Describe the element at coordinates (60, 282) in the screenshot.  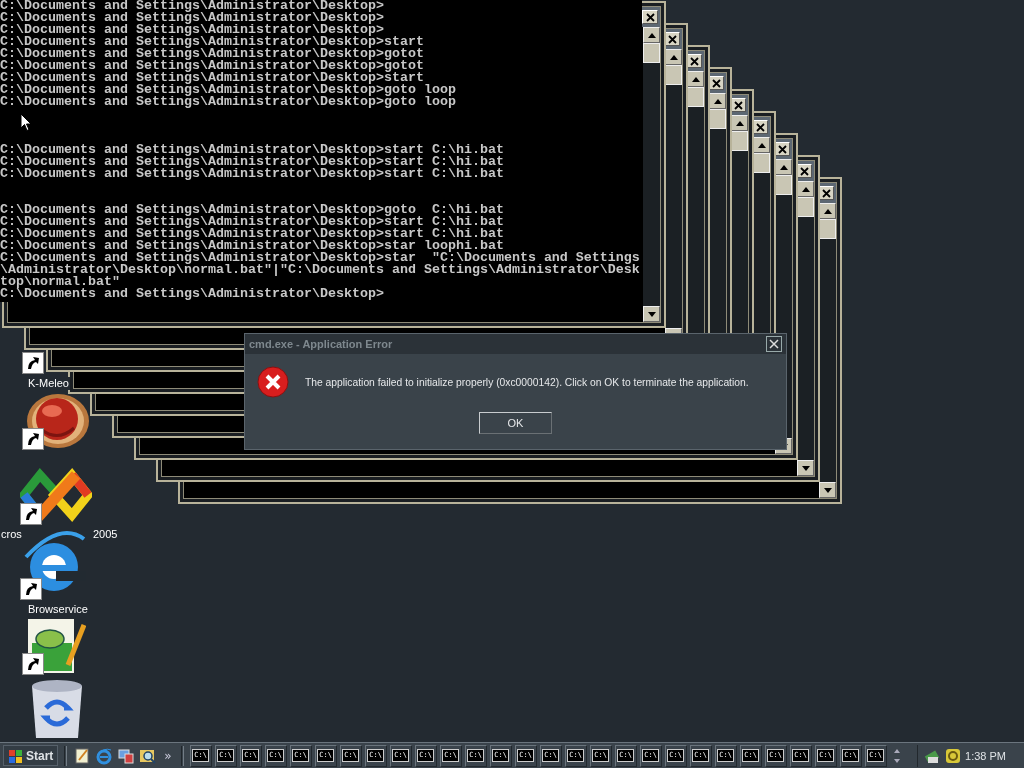
I see `console-line: top\normal.bat"` at that location.